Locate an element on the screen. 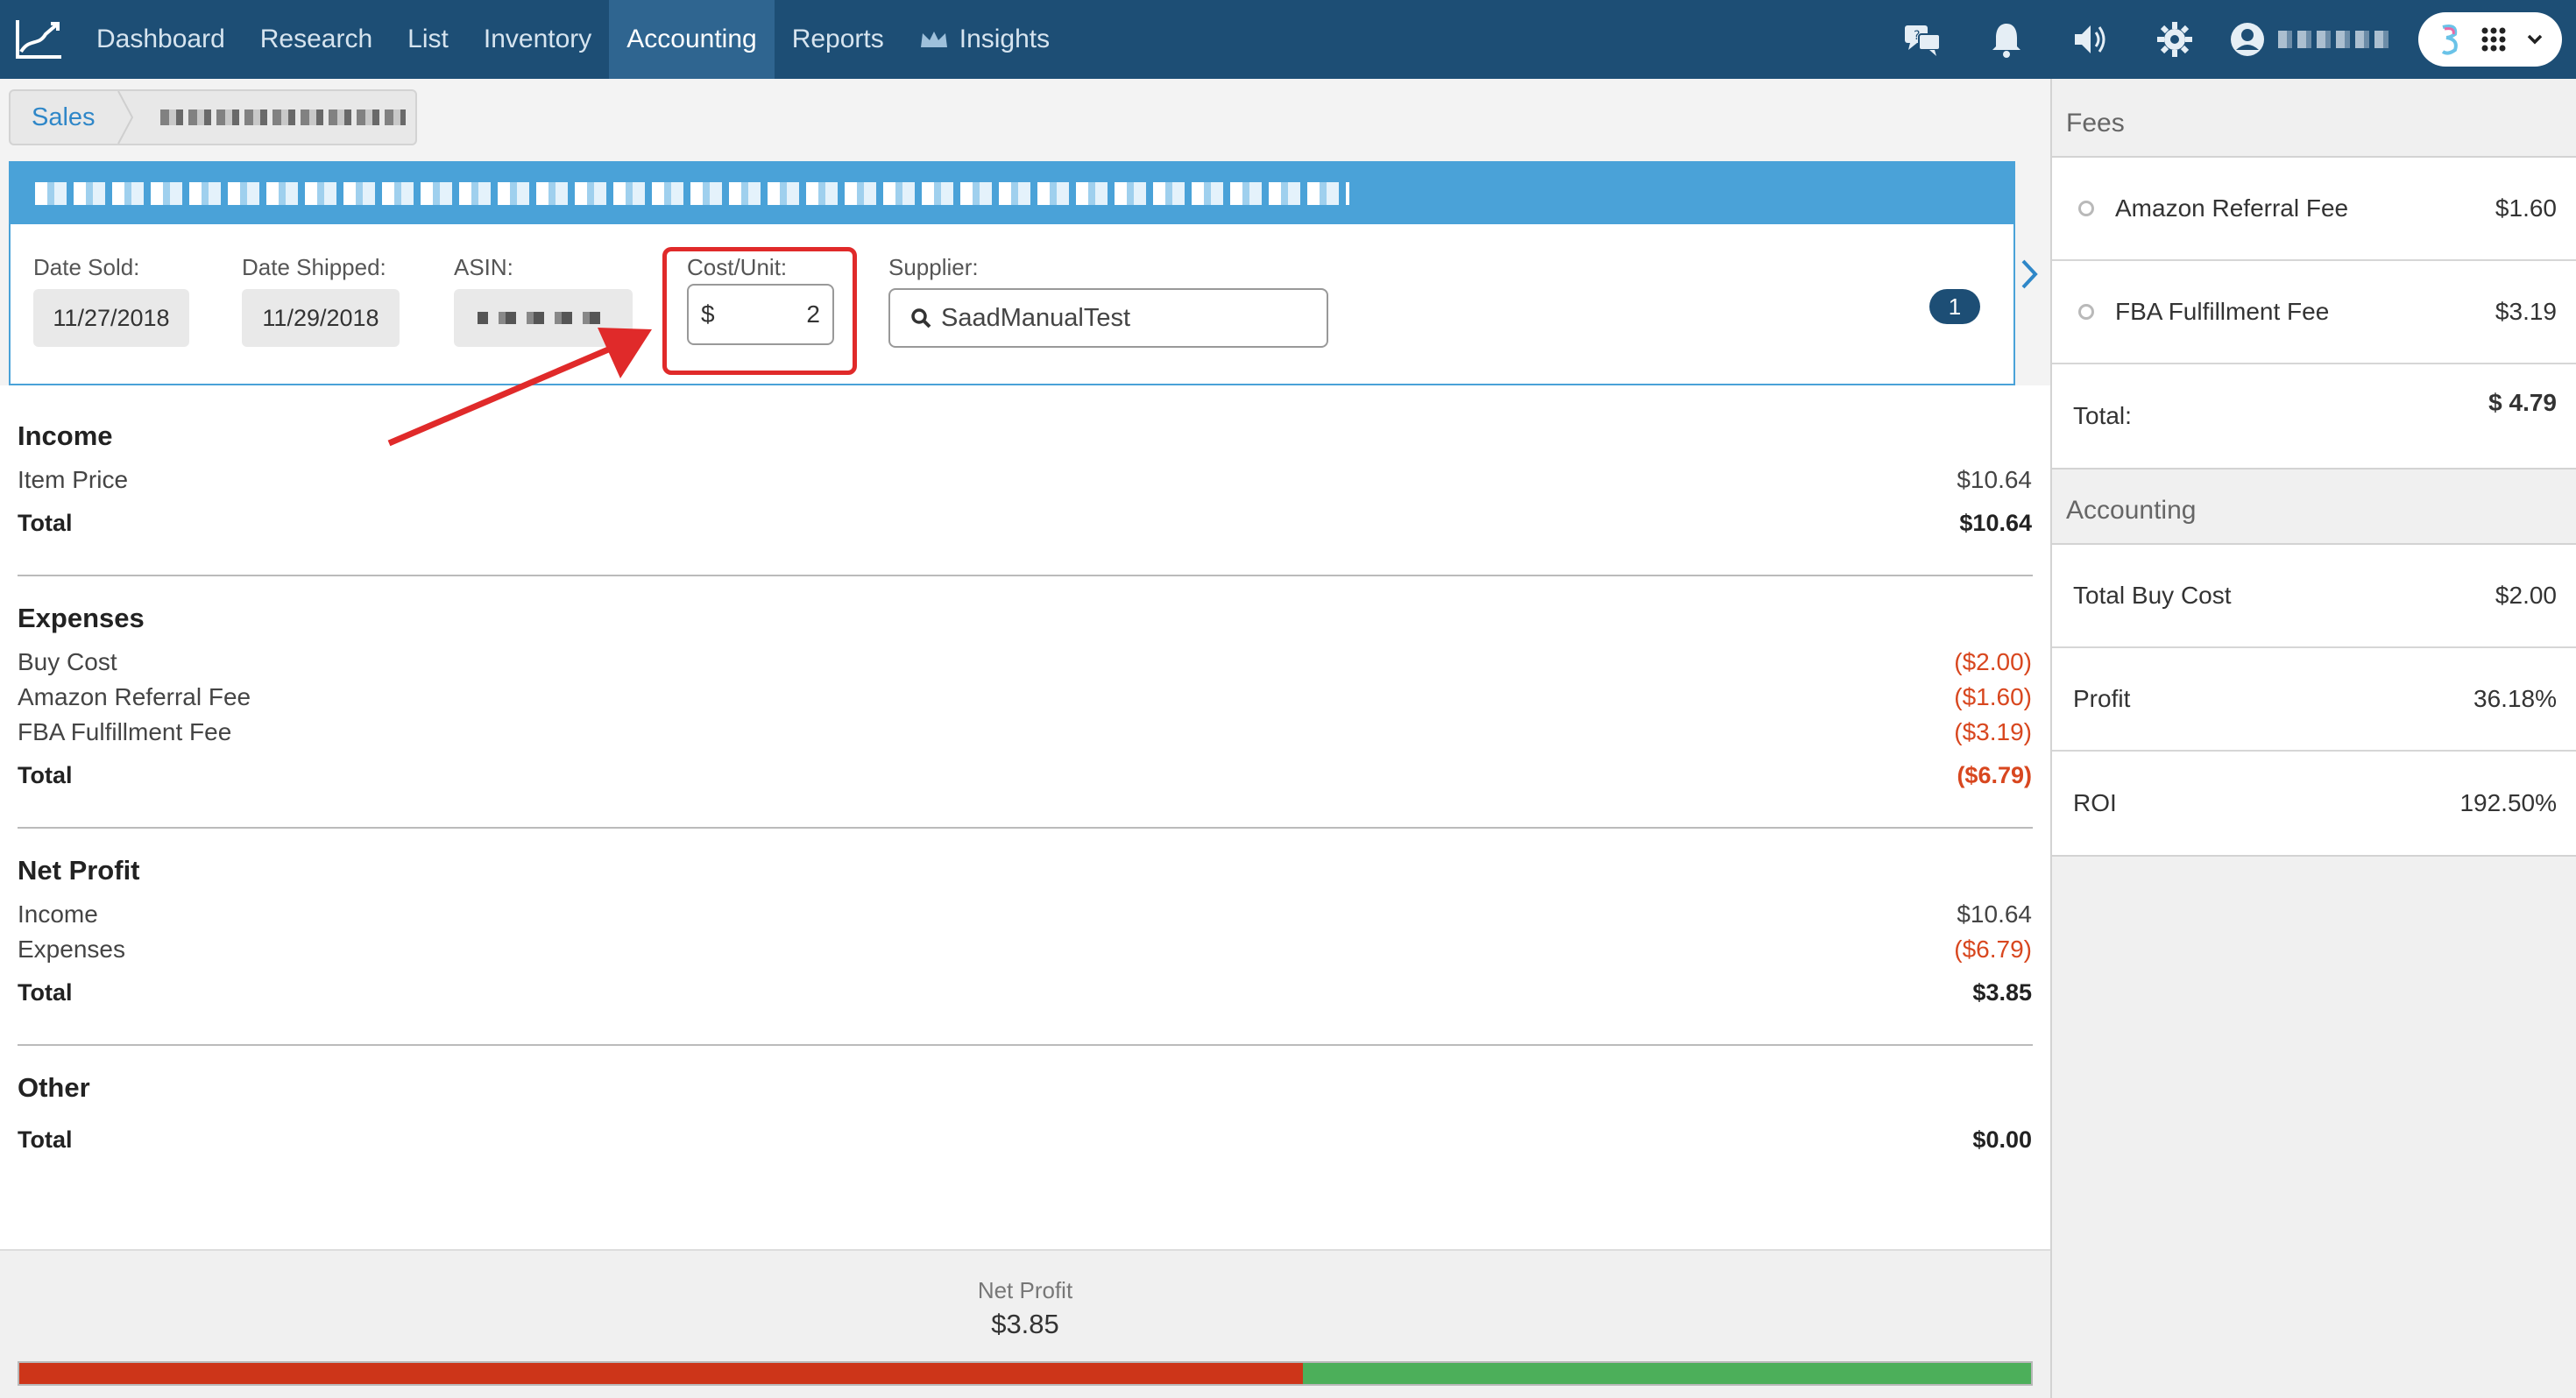 Image resolution: width=2576 pixels, height=1398 pixels. supplier-label: Supplier: is located at coordinates (933, 267).